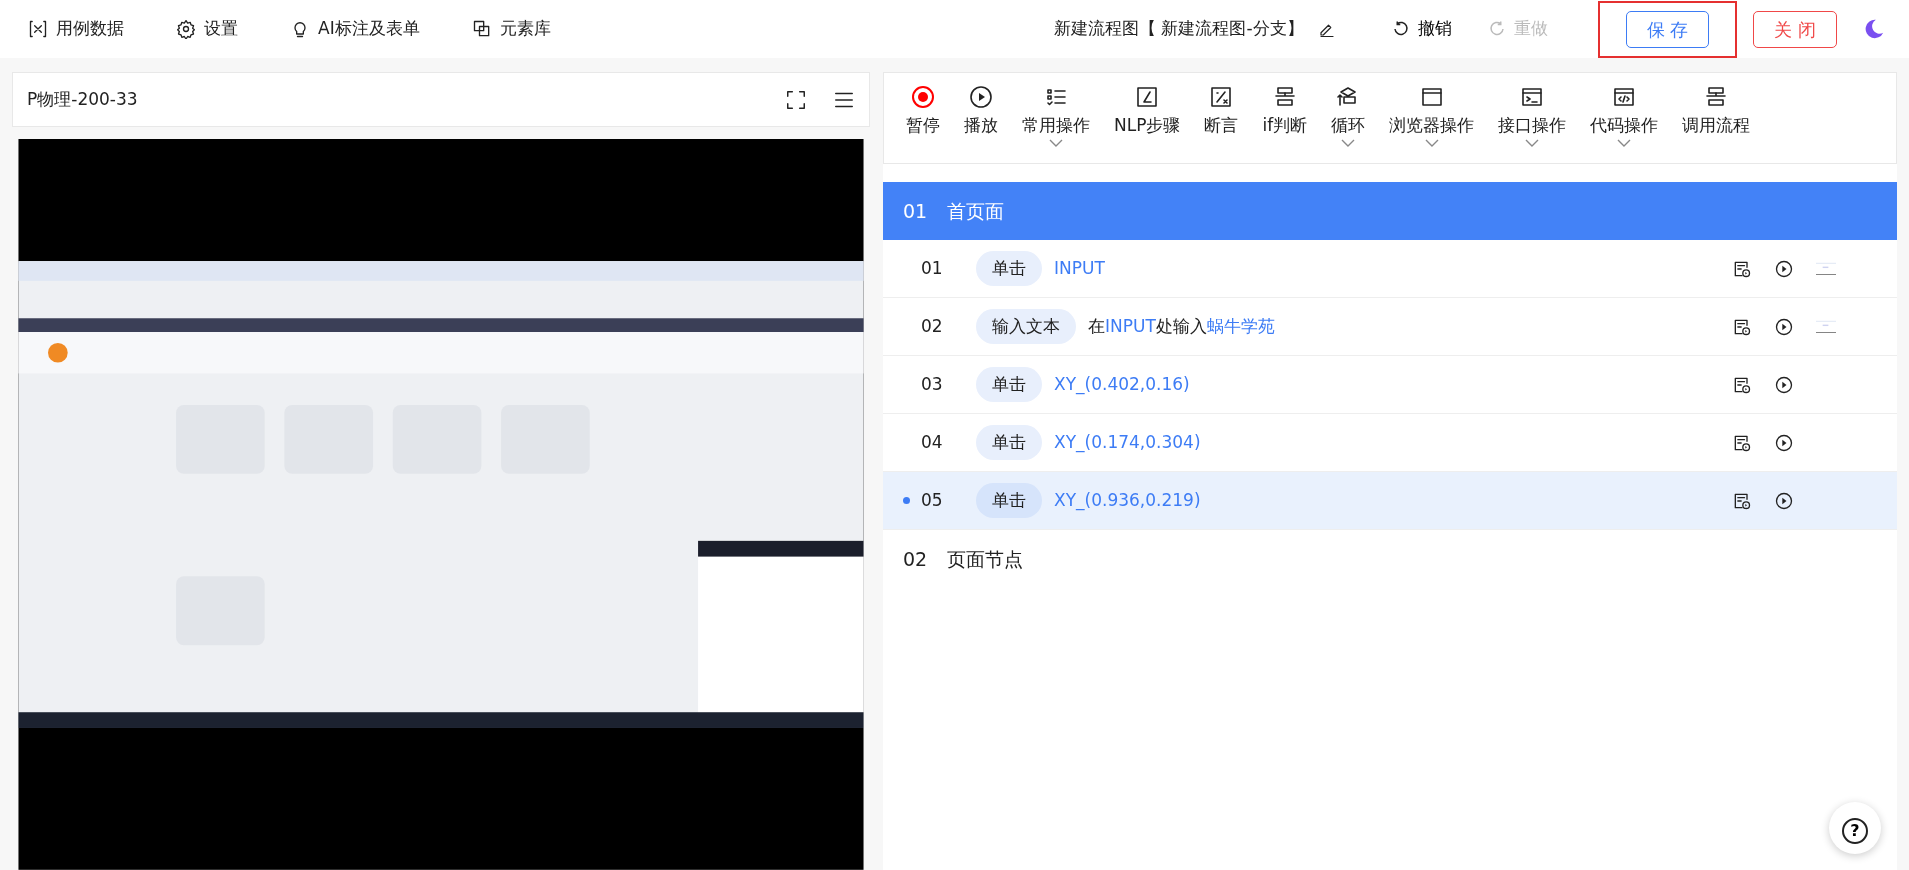 Image resolution: width=1909 pixels, height=870 pixels. Describe the element at coordinates (1496, 29) in the screenshot. I see `redo-icon` at that location.